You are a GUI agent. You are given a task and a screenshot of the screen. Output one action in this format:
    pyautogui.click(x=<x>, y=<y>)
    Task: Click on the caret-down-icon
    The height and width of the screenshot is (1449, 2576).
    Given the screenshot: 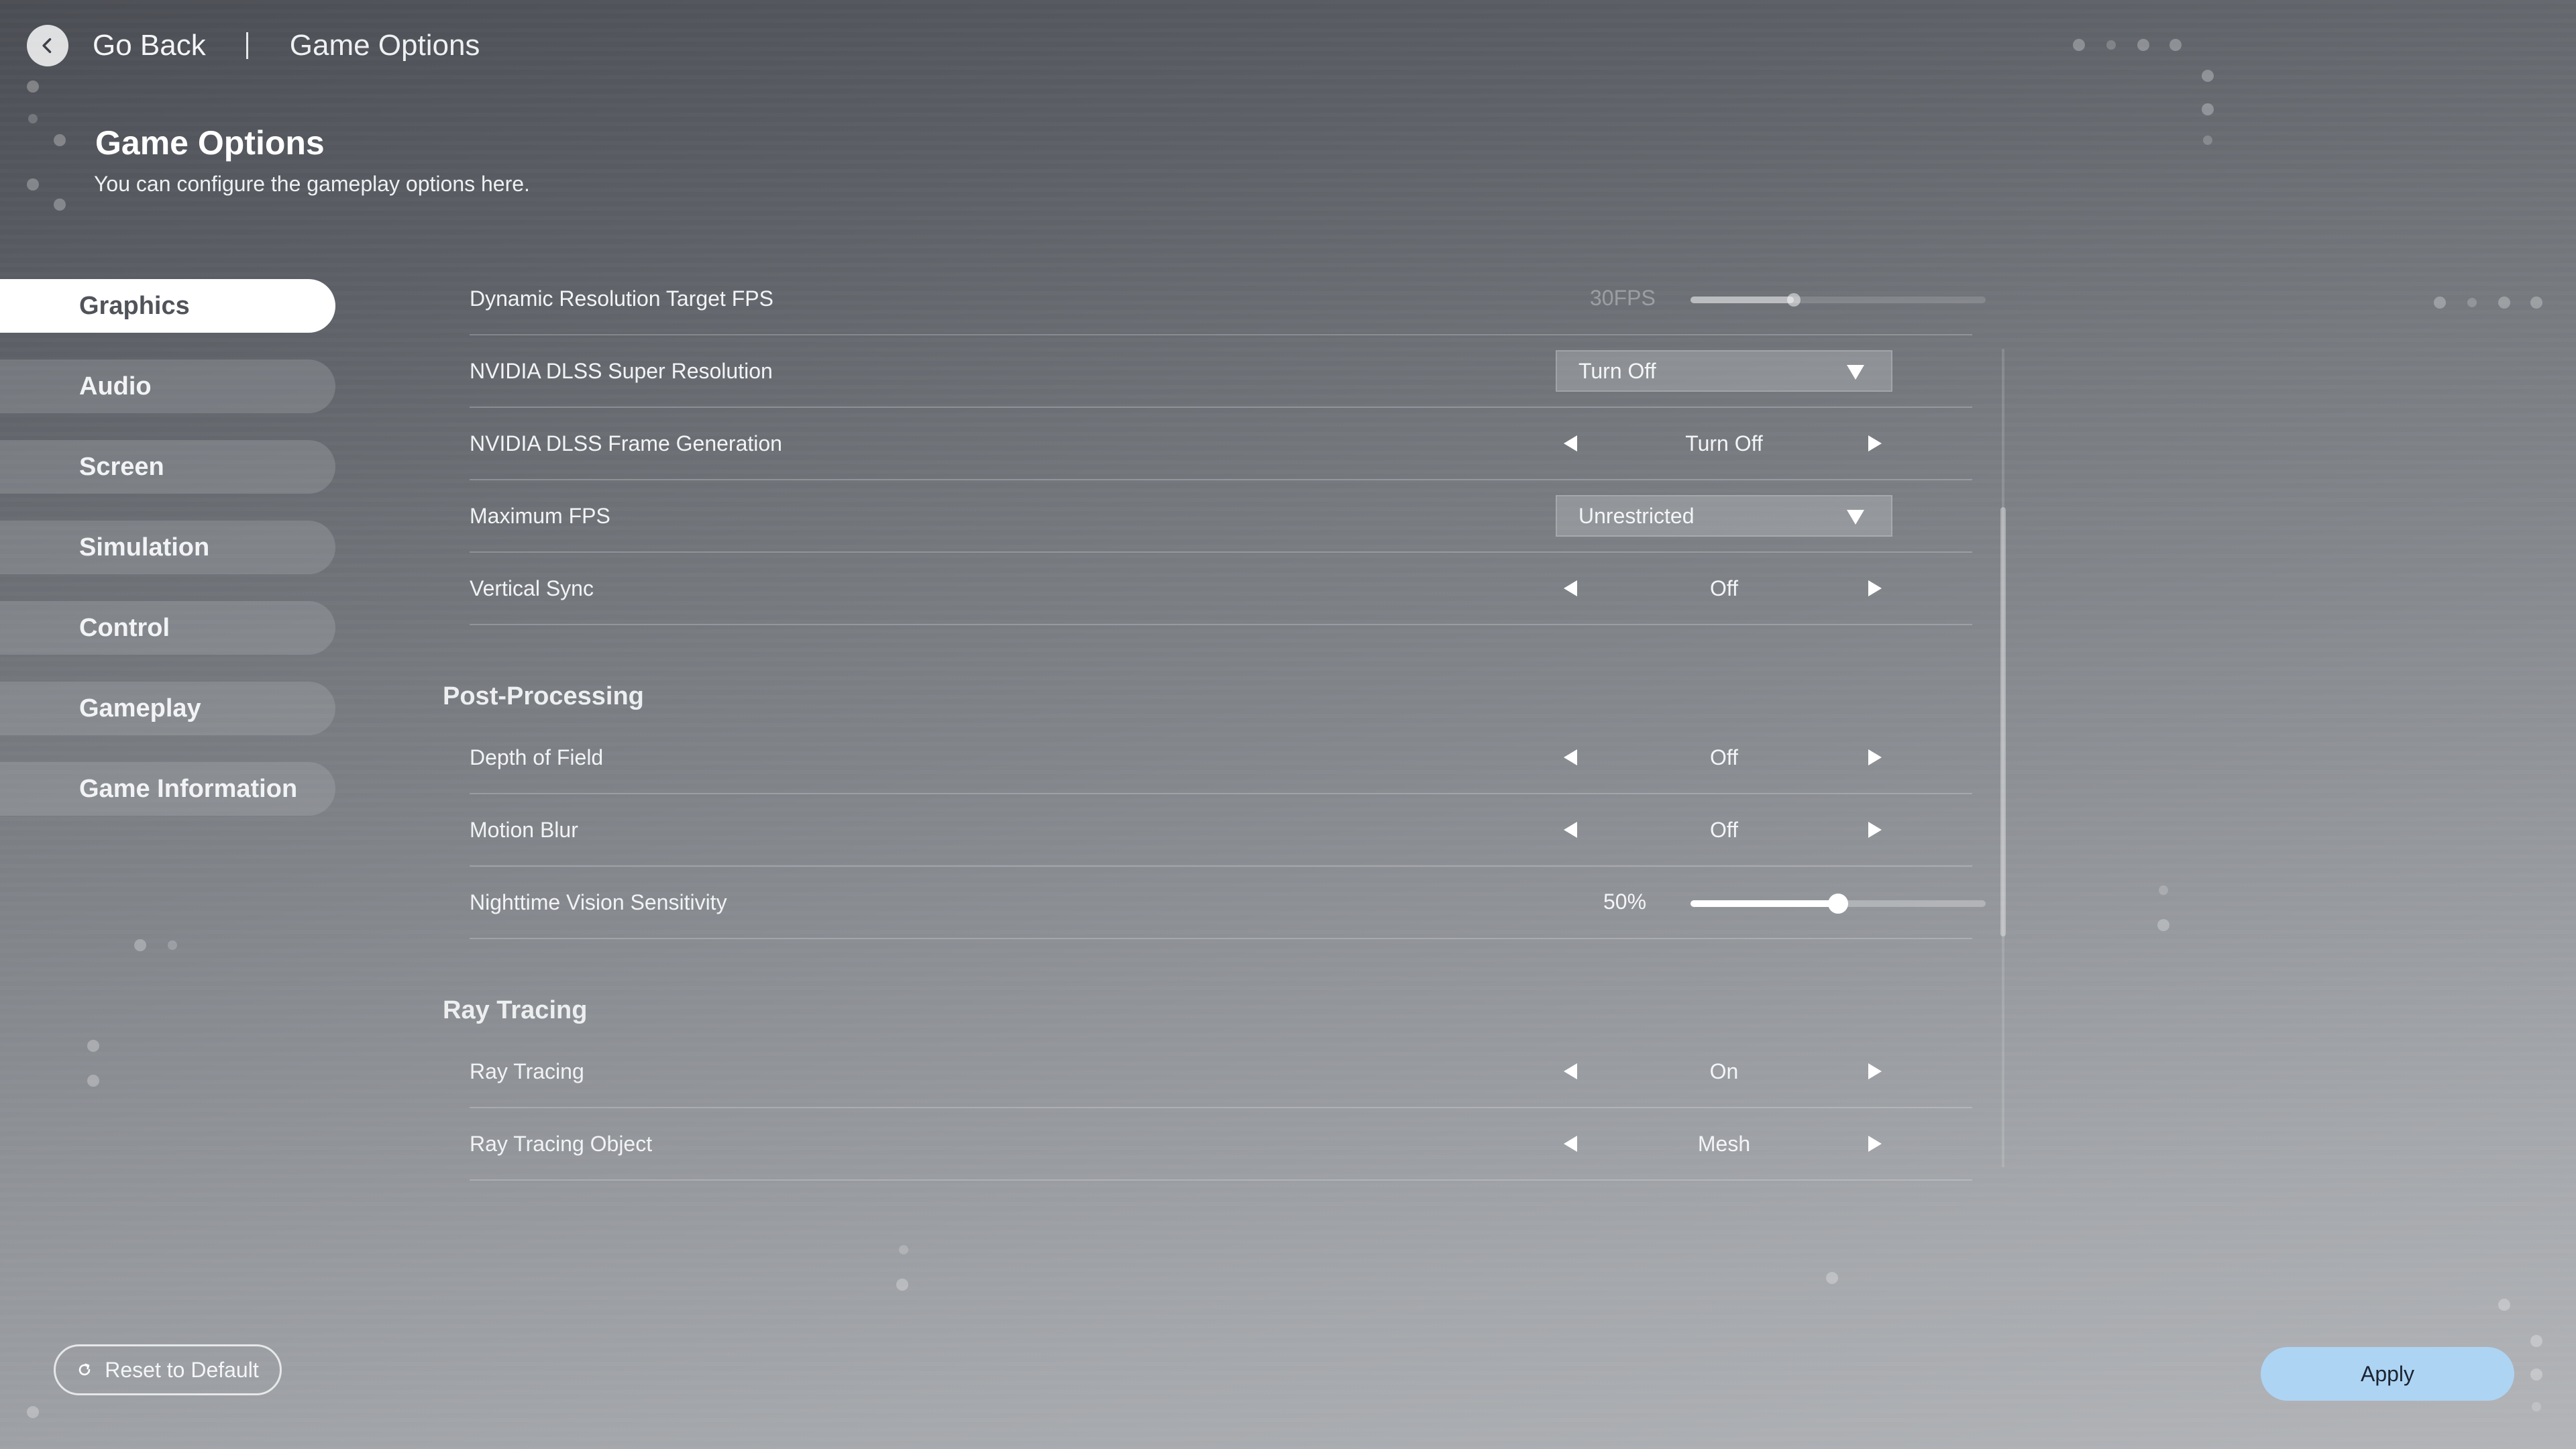 What is the action you would take?
    pyautogui.click(x=1855, y=517)
    